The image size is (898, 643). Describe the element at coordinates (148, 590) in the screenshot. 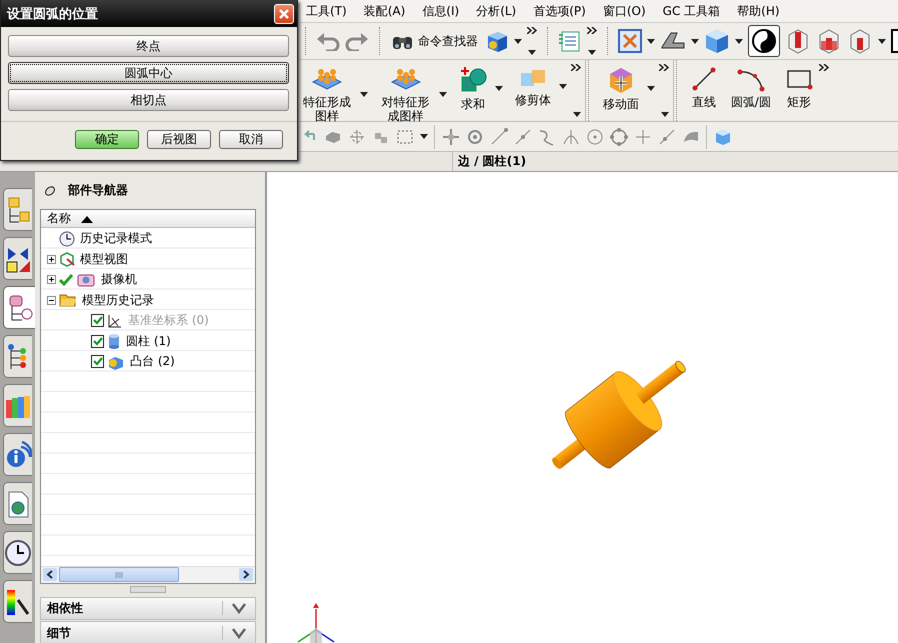

I see `splitter-handle` at that location.